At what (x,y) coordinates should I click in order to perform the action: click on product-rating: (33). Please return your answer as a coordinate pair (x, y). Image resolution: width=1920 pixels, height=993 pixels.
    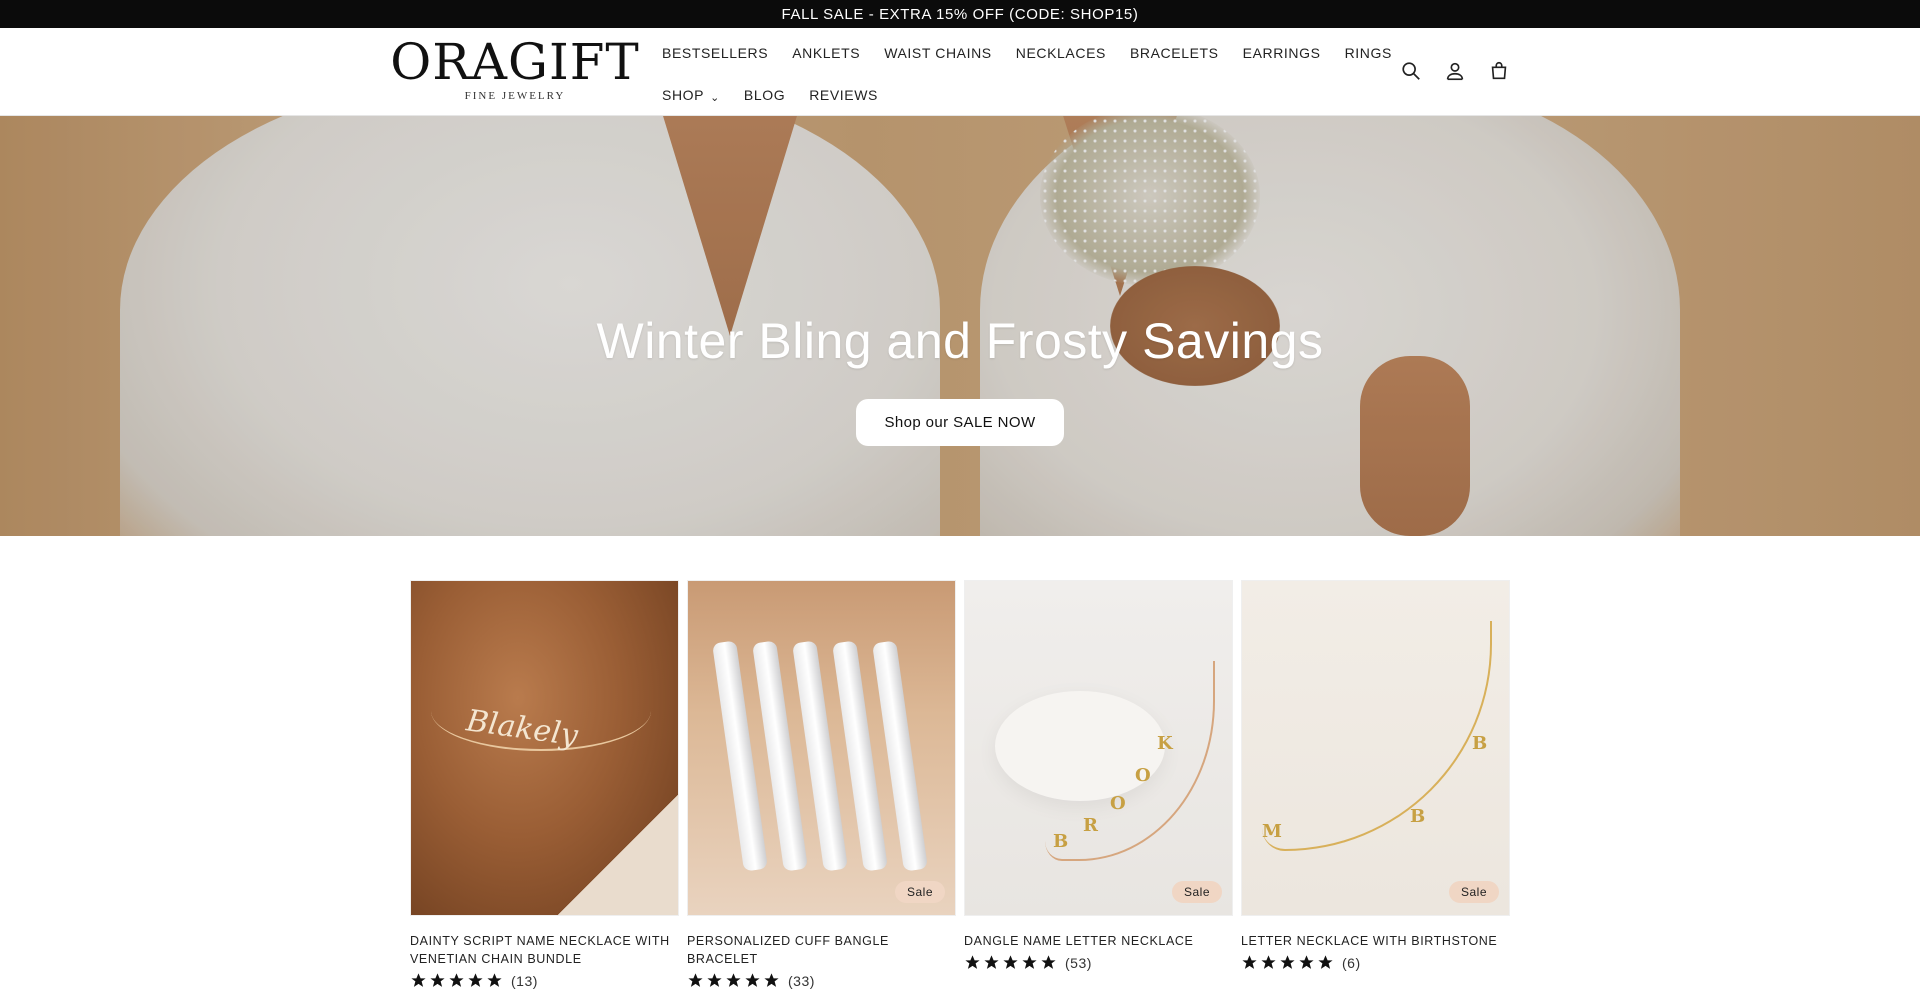
    Looking at the image, I should click on (821, 980).